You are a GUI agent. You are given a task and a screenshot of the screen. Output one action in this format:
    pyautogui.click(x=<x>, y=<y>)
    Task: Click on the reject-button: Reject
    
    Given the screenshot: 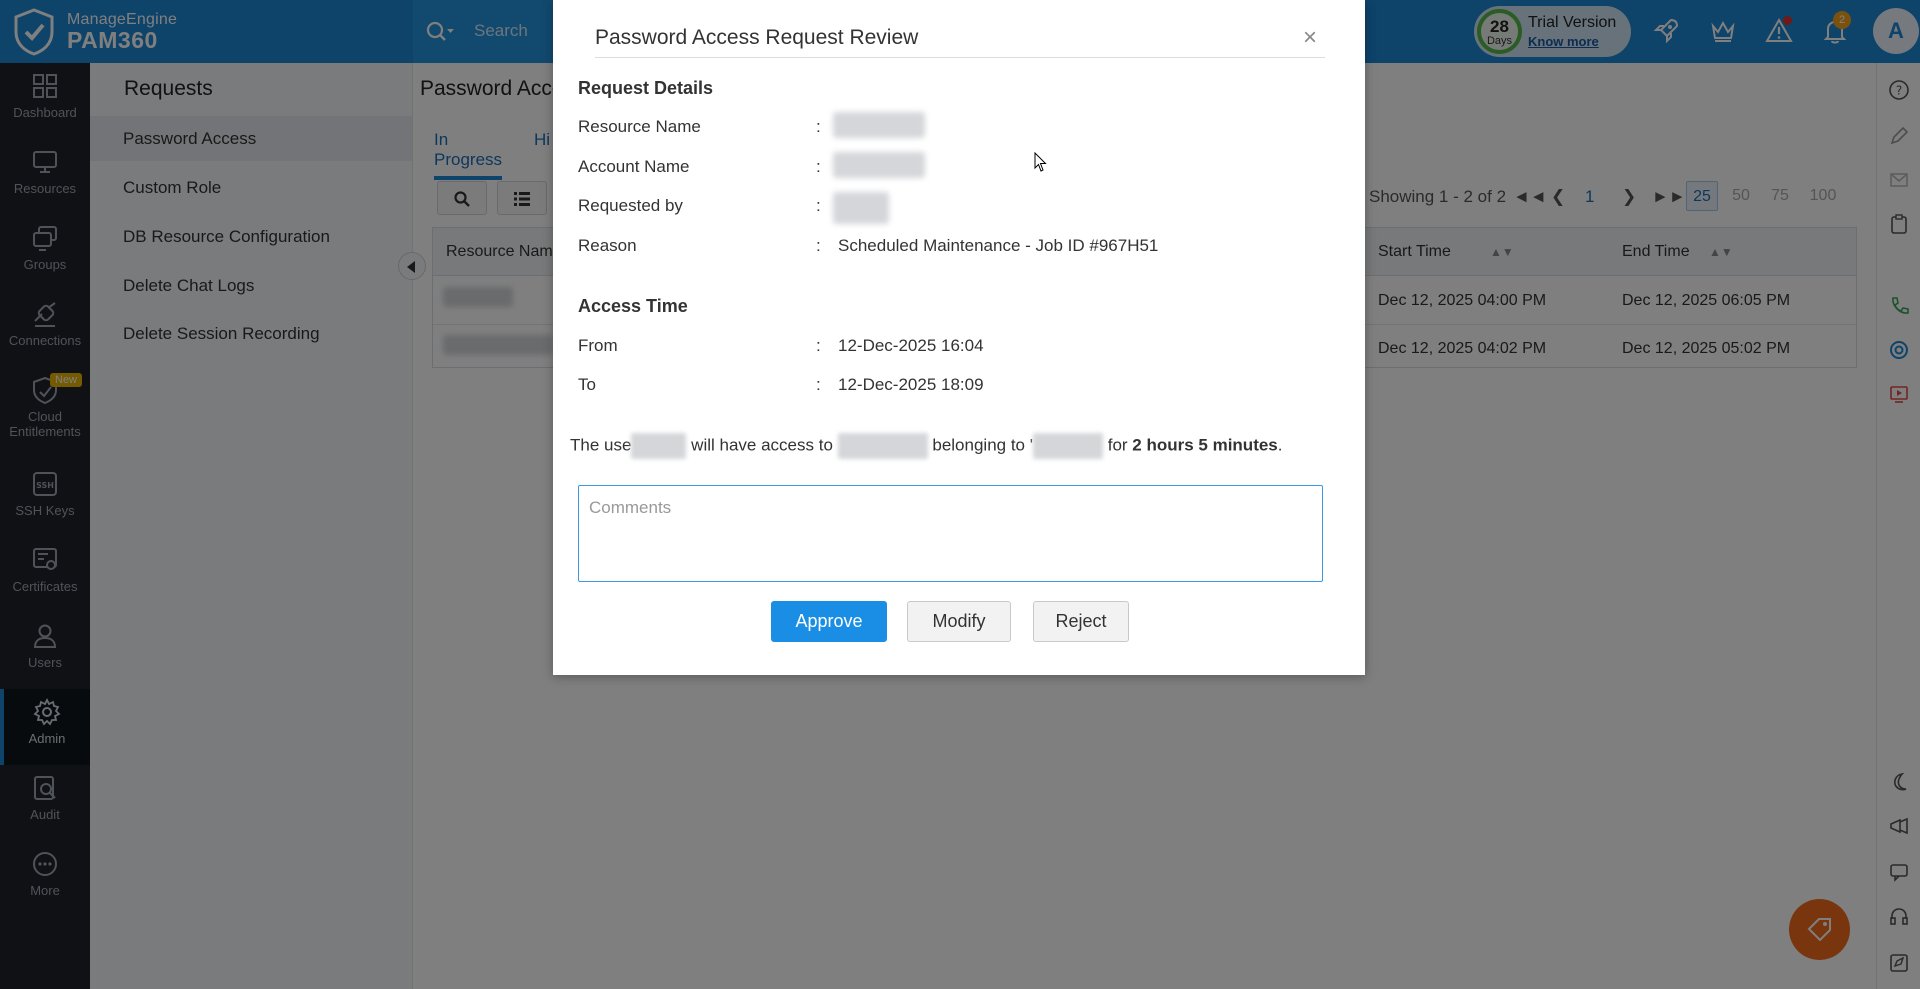 What is the action you would take?
    pyautogui.click(x=1081, y=621)
    